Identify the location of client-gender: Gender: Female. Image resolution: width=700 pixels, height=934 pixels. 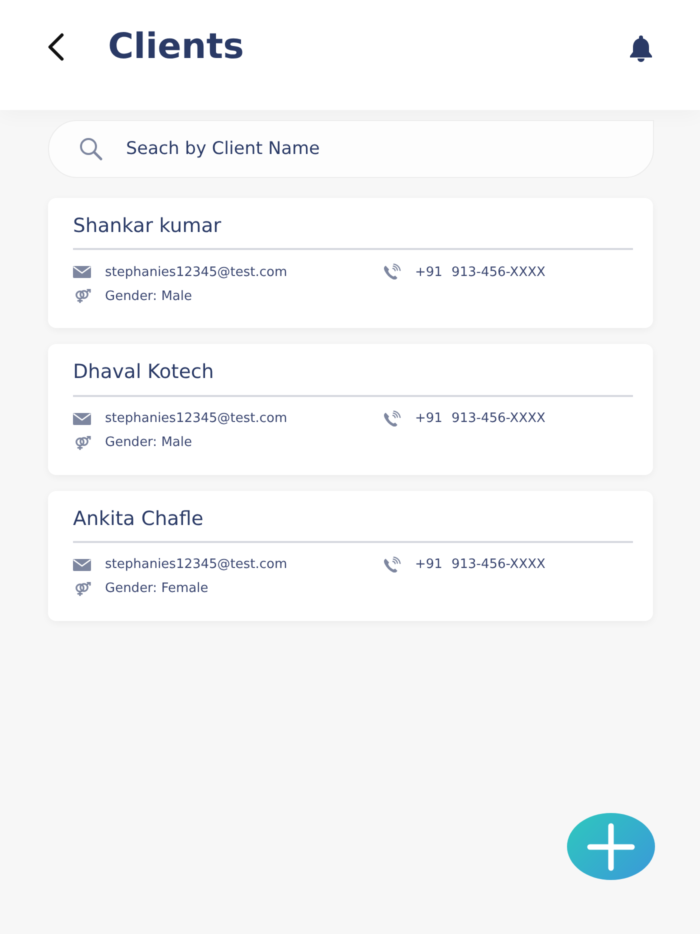
(156, 589).